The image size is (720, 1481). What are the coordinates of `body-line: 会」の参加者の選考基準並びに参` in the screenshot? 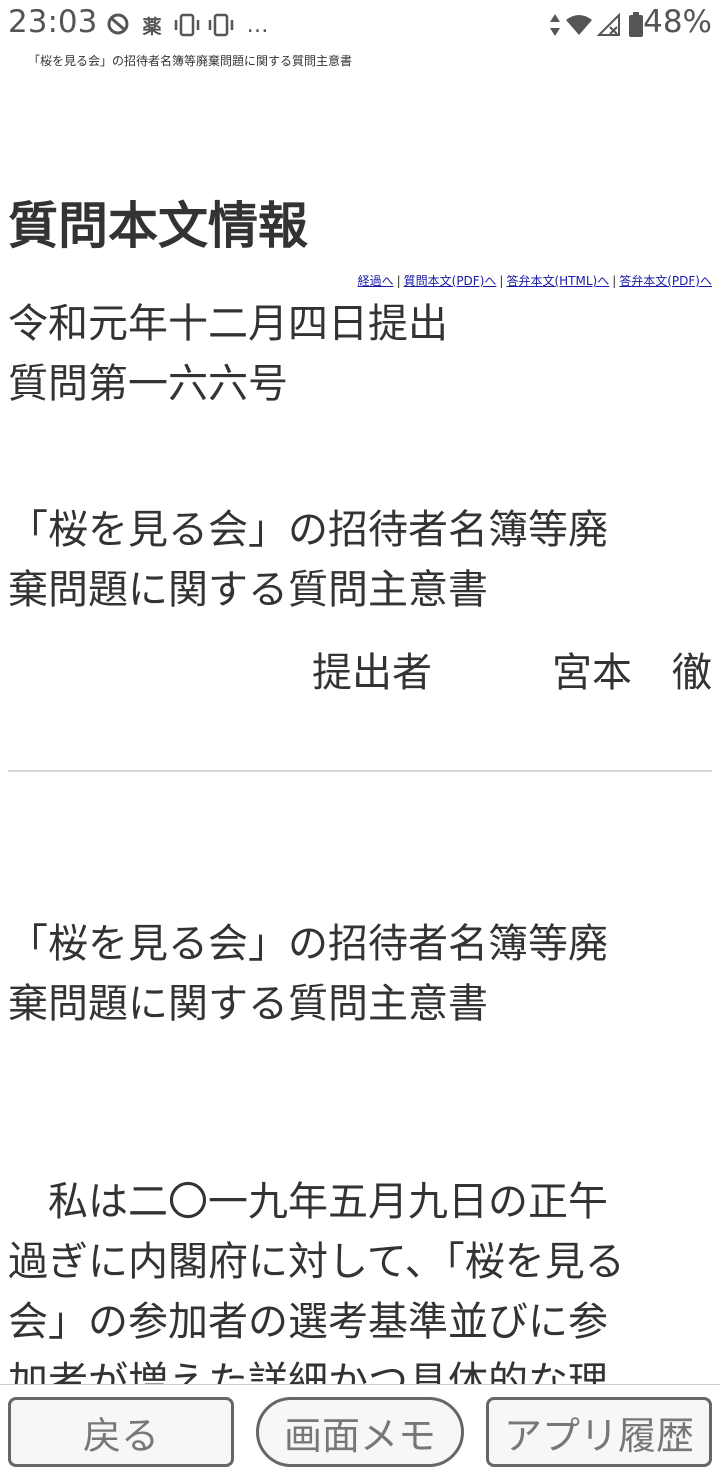 It's located at (308, 1322).